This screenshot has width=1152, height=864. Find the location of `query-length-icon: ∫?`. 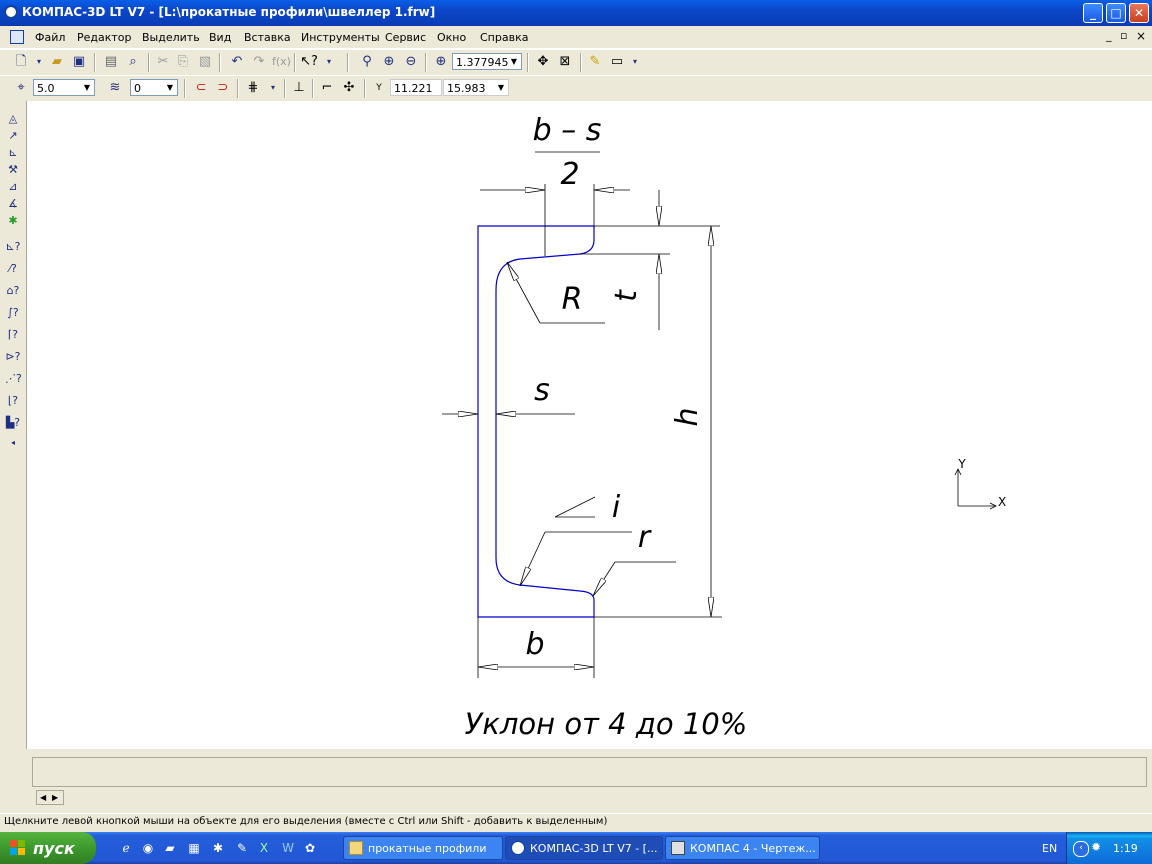

query-length-icon: ∫? is located at coordinates (13, 313).